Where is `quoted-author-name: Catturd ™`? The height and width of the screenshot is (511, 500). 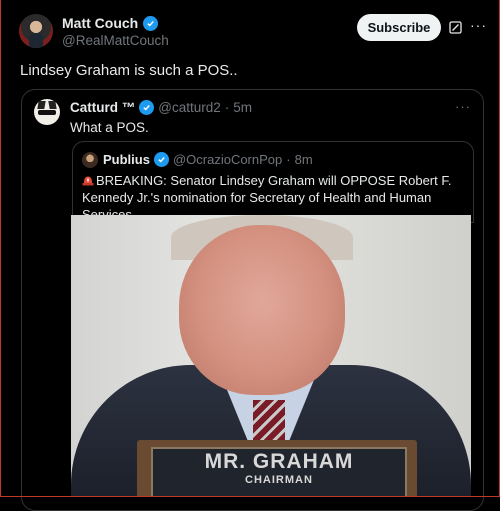 quoted-author-name: Catturd ™ is located at coordinates (102, 107).